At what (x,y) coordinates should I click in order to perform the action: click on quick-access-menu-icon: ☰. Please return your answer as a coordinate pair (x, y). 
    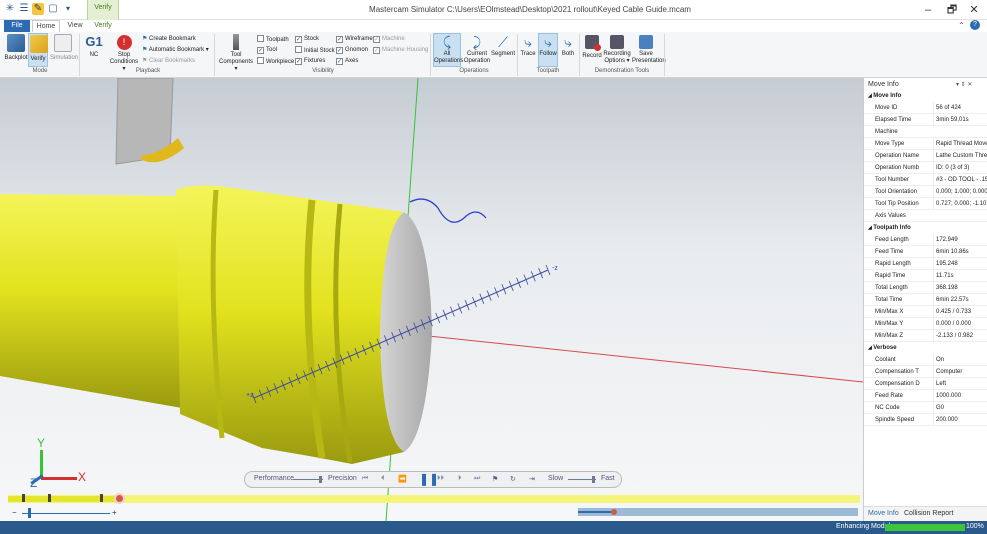
    Looking at the image, I should click on (24, 9).